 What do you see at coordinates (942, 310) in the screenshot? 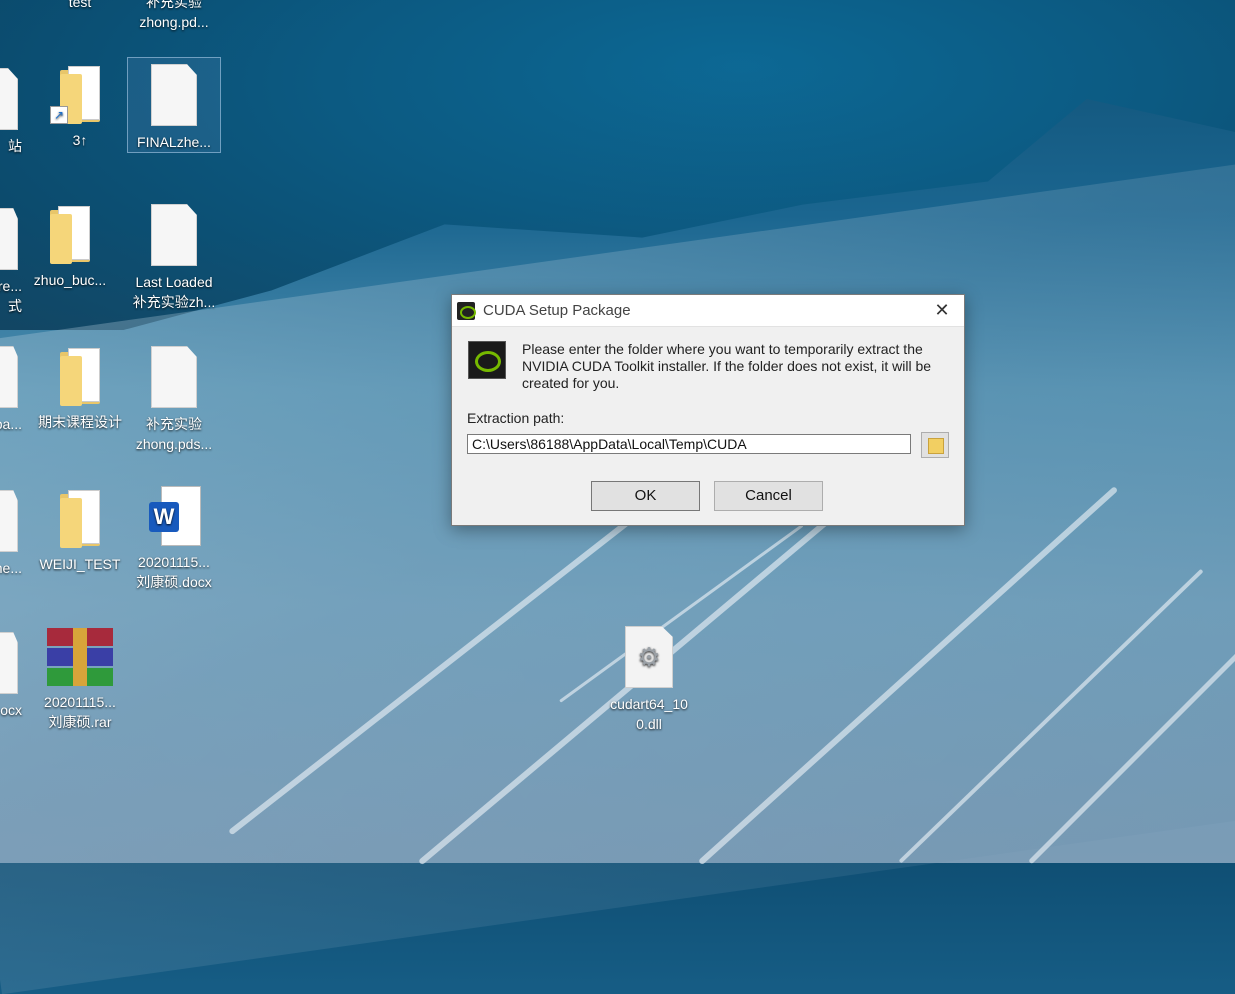
I see `close-button: ✕` at bounding box center [942, 310].